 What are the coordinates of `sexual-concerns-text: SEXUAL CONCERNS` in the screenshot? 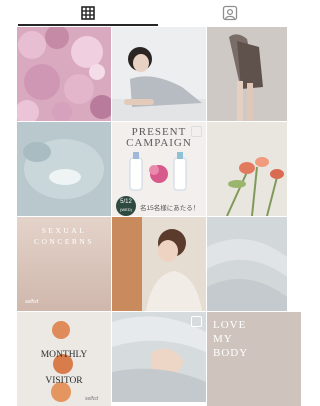 It's located at (63, 236).